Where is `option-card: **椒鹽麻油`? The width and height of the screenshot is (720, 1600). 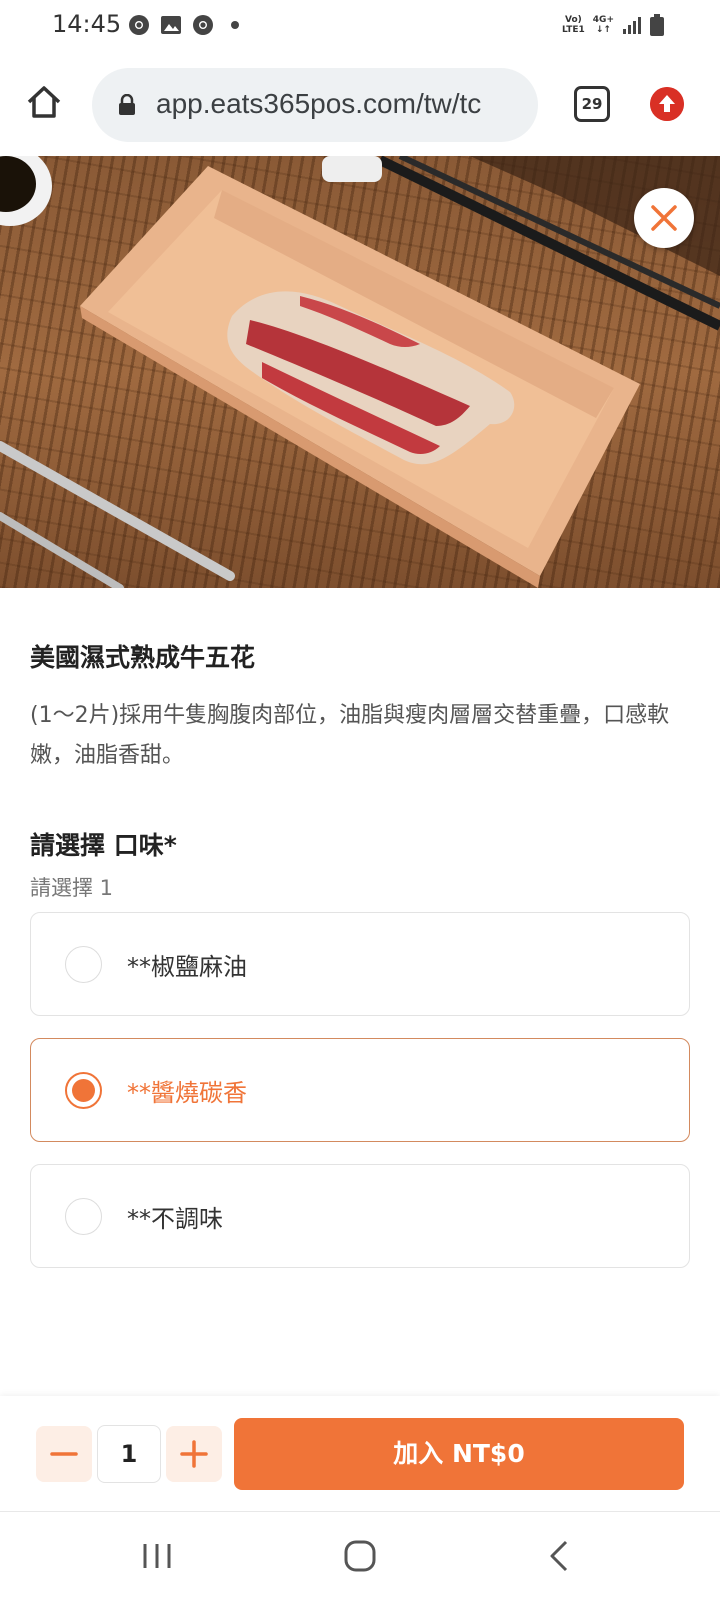
option-card: **椒鹽麻油 is located at coordinates (360, 964).